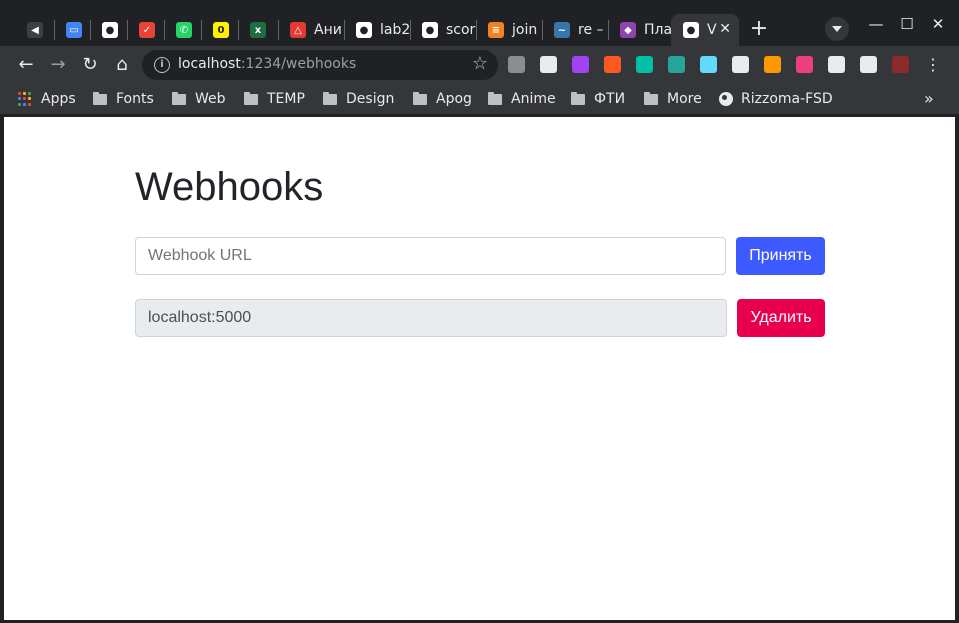 The height and width of the screenshot is (623, 959). What do you see at coordinates (876, 24) in the screenshot?
I see `minimize-button: —` at bounding box center [876, 24].